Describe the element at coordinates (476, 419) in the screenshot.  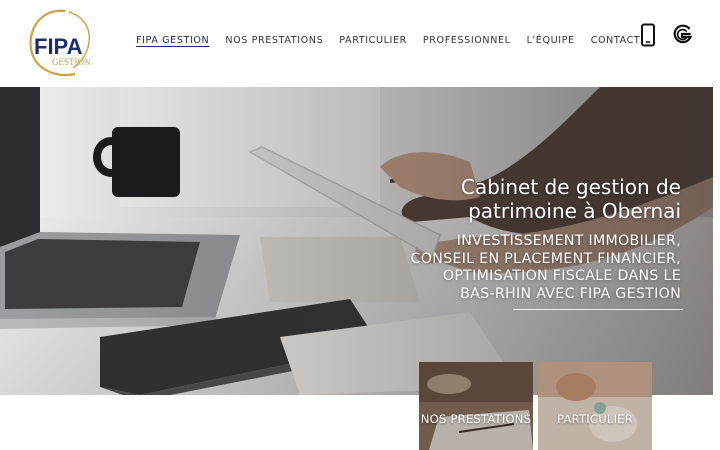
I see `card-label-nos-prestations: NOS PRESTATIONS` at that location.